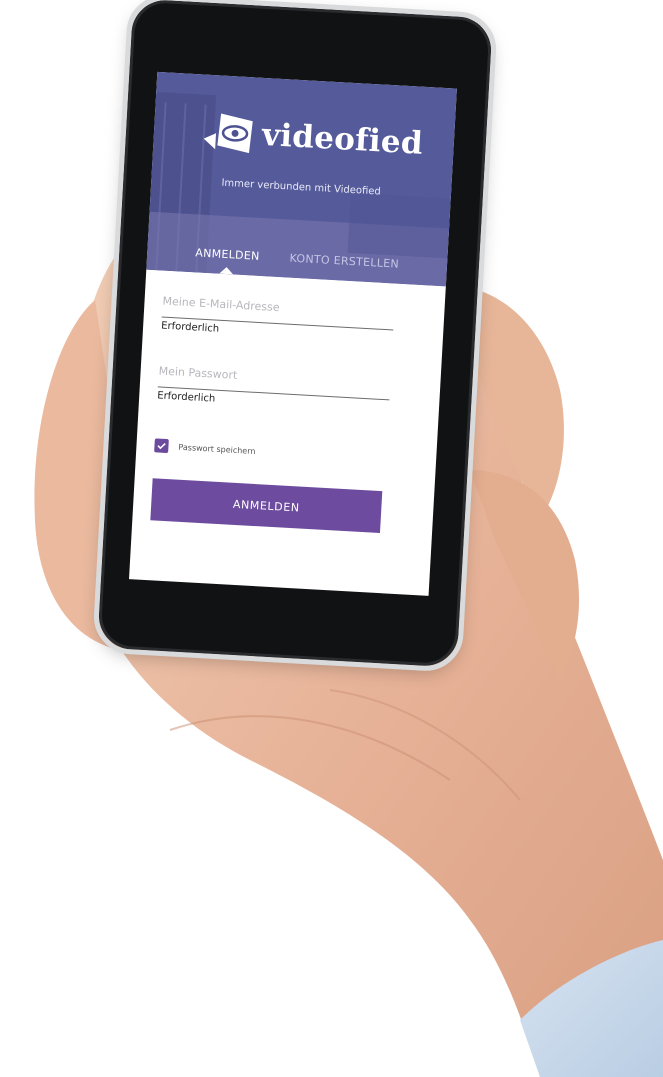 Image resolution: width=663 pixels, height=1077 pixels. Describe the element at coordinates (344, 263) in the screenshot. I see `tab-konto-erstellen: KONTO ERSTELLEN` at that location.